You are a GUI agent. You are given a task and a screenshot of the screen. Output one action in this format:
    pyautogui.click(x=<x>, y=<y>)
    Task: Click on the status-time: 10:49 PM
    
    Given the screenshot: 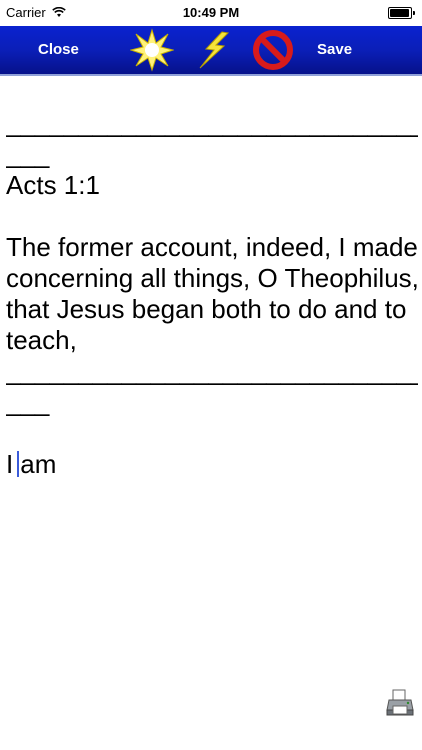 What is the action you would take?
    pyautogui.click(x=211, y=12)
    